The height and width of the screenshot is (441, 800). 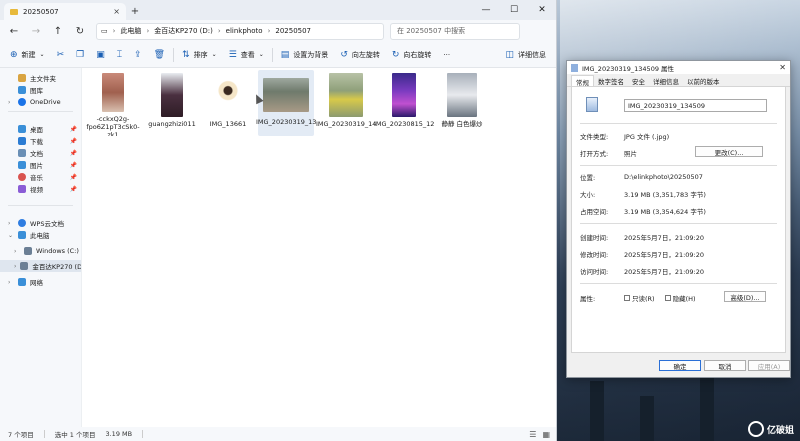 What do you see at coordinates (542, 10) in the screenshot?
I see `close-window-button: ✕` at bounding box center [542, 10].